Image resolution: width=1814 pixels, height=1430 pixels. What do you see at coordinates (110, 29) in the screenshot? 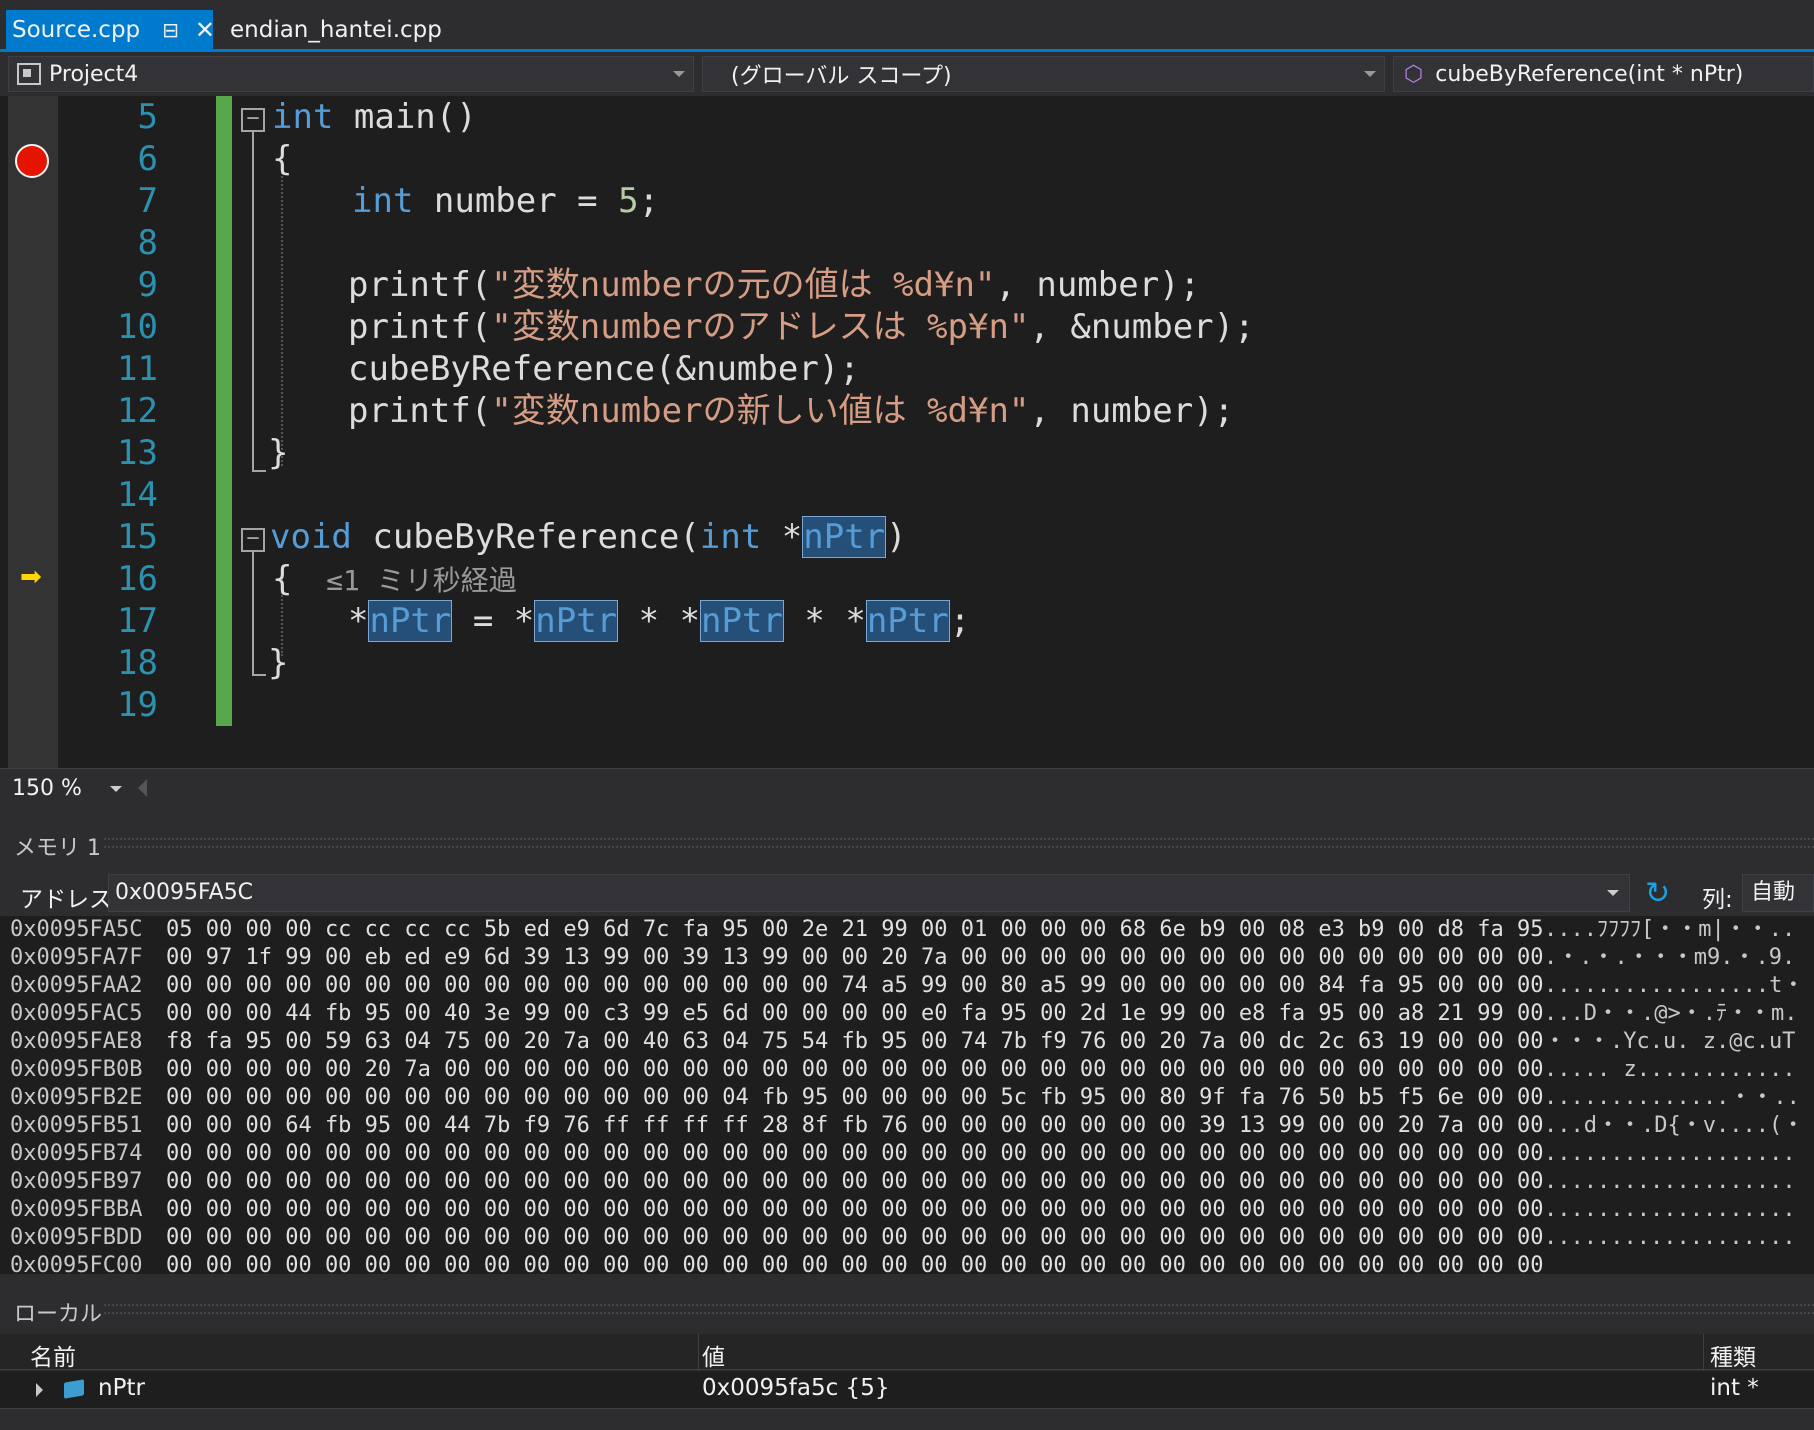
I see `tab-source-cpp: Source.cpp ⊟ ✕` at bounding box center [110, 29].